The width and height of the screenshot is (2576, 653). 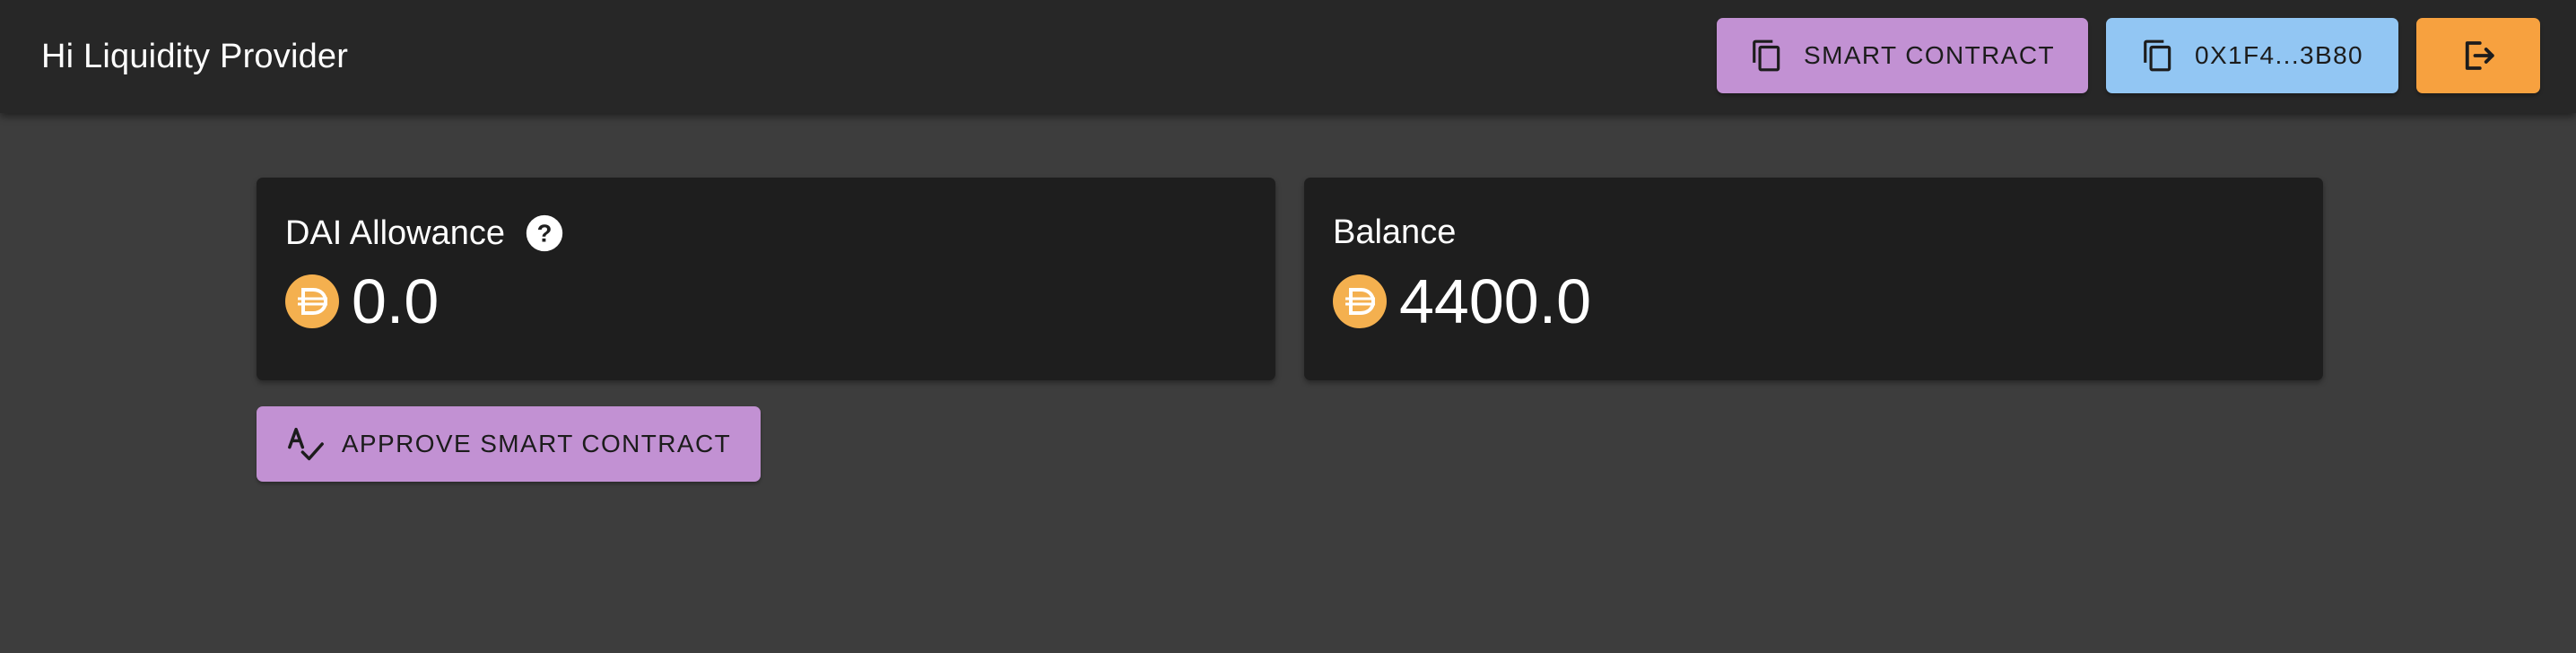 I want to click on balance-value: 4400.0, so click(x=1495, y=301).